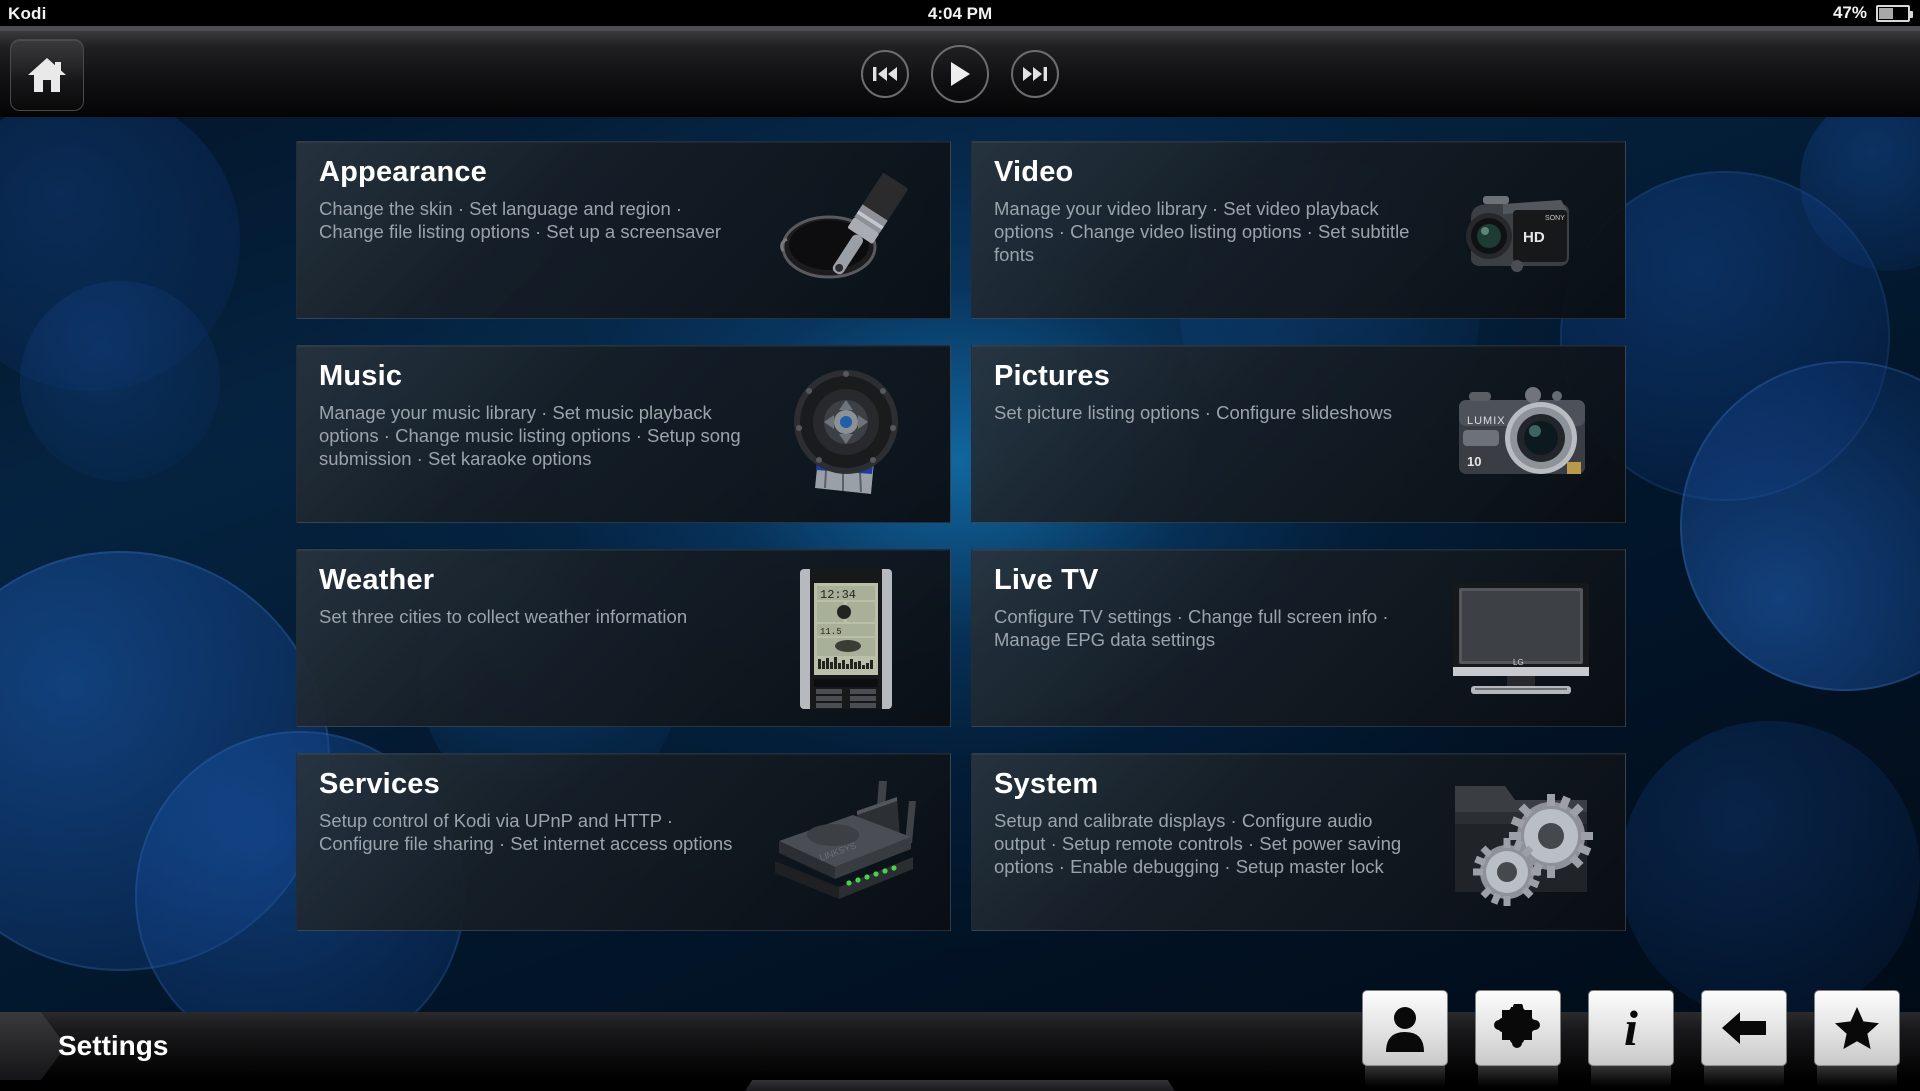  What do you see at coordinates (960, 28) in the screenshot?
I see `status-bar-divider` at bounding box center [960, 28].